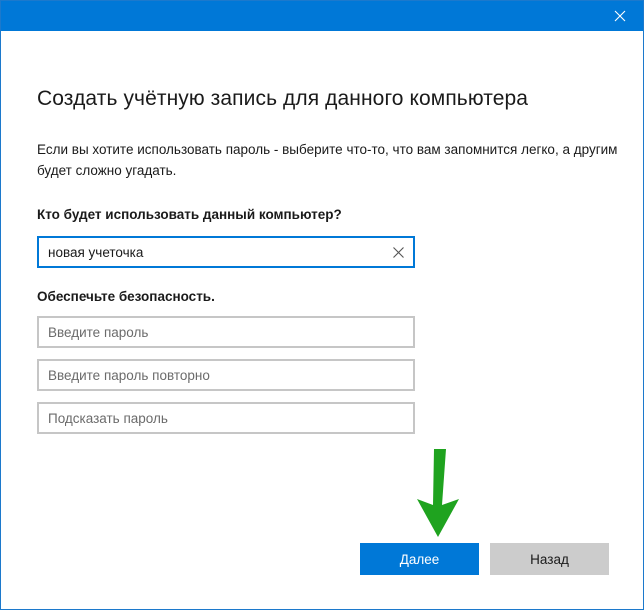  What do you see at coordinates (226, 375) in the screenshot?
I see `password-repeat-field: Введите пароль повторно` at bounding box center [226, 375].